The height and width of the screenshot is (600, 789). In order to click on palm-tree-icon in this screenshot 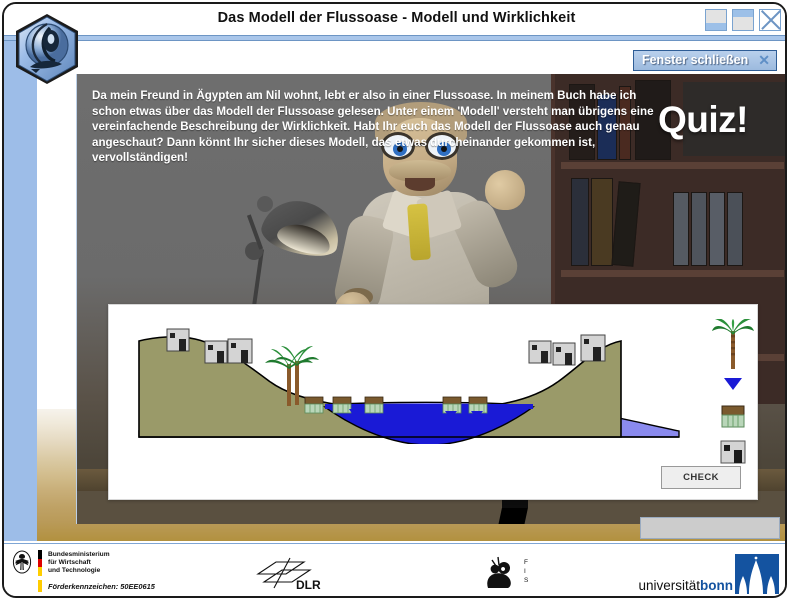, I will do `click(733, 343)`.